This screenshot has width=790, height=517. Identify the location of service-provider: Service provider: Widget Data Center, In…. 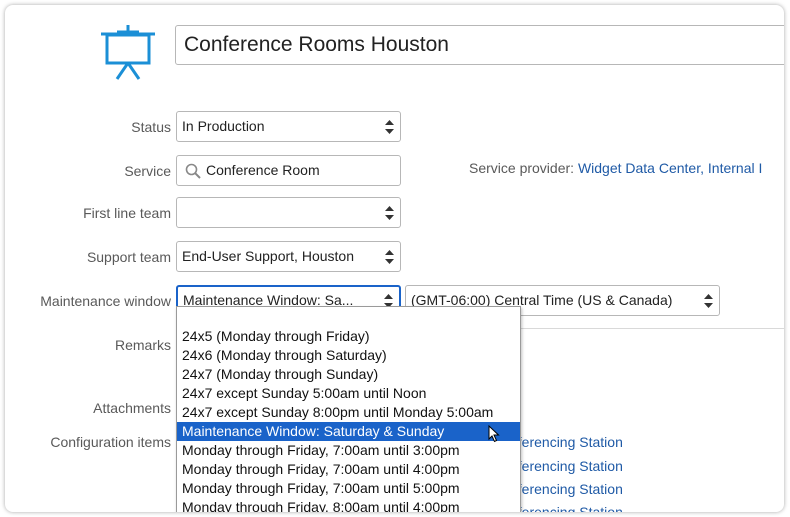
(615, 168).